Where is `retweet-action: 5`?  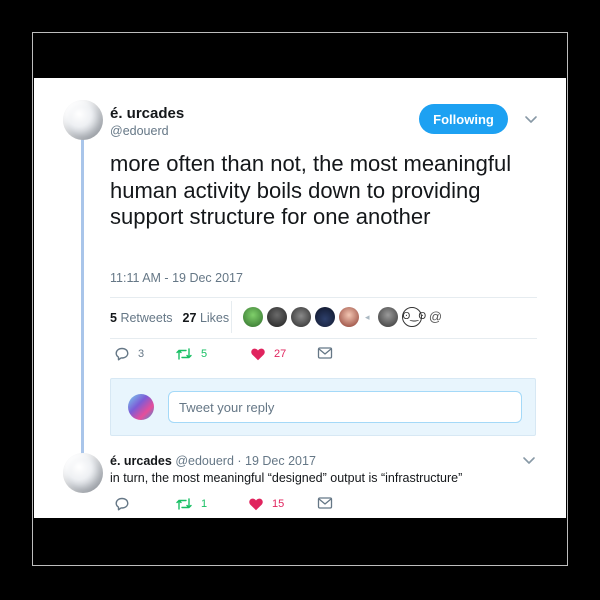 retweet-action: 5 is located at coordinates (191, 354).